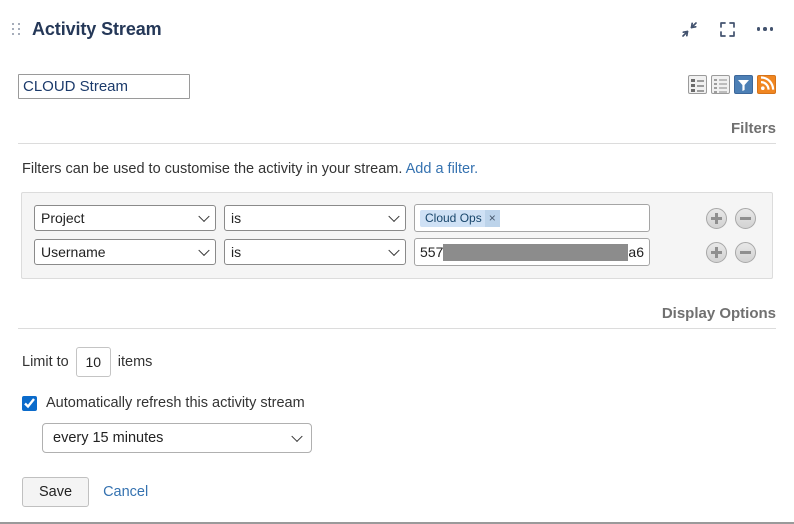  I want to click on rss-feed-icon, so click(766, 84).